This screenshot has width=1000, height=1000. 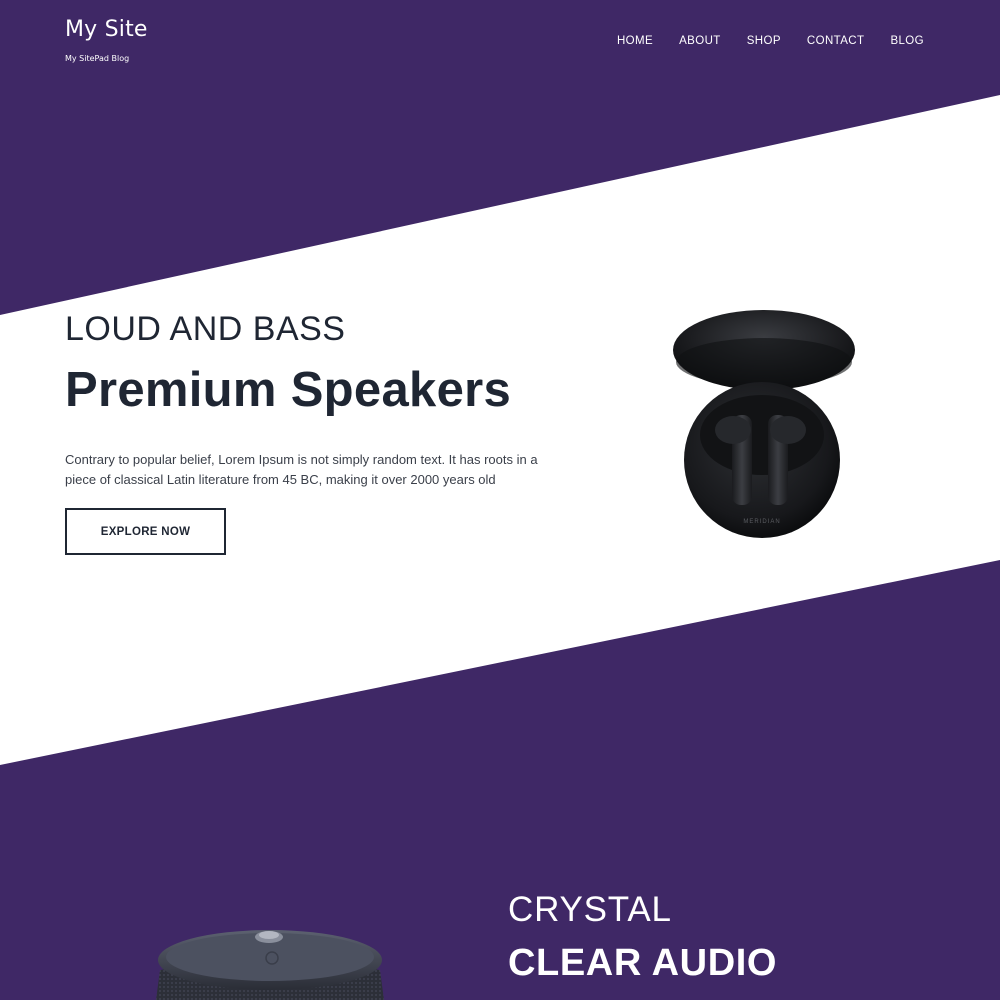 I want to click on earbuds-case-image: MERIDIAN, so click(x=764, y=424).